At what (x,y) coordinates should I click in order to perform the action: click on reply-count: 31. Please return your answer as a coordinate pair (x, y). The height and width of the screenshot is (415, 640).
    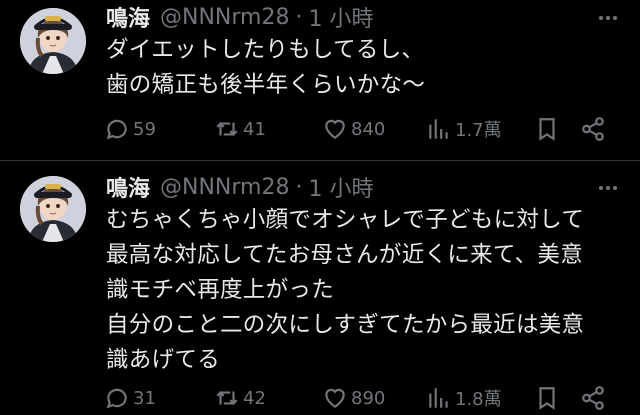
    Looking at the image, I should click on (144, 398).